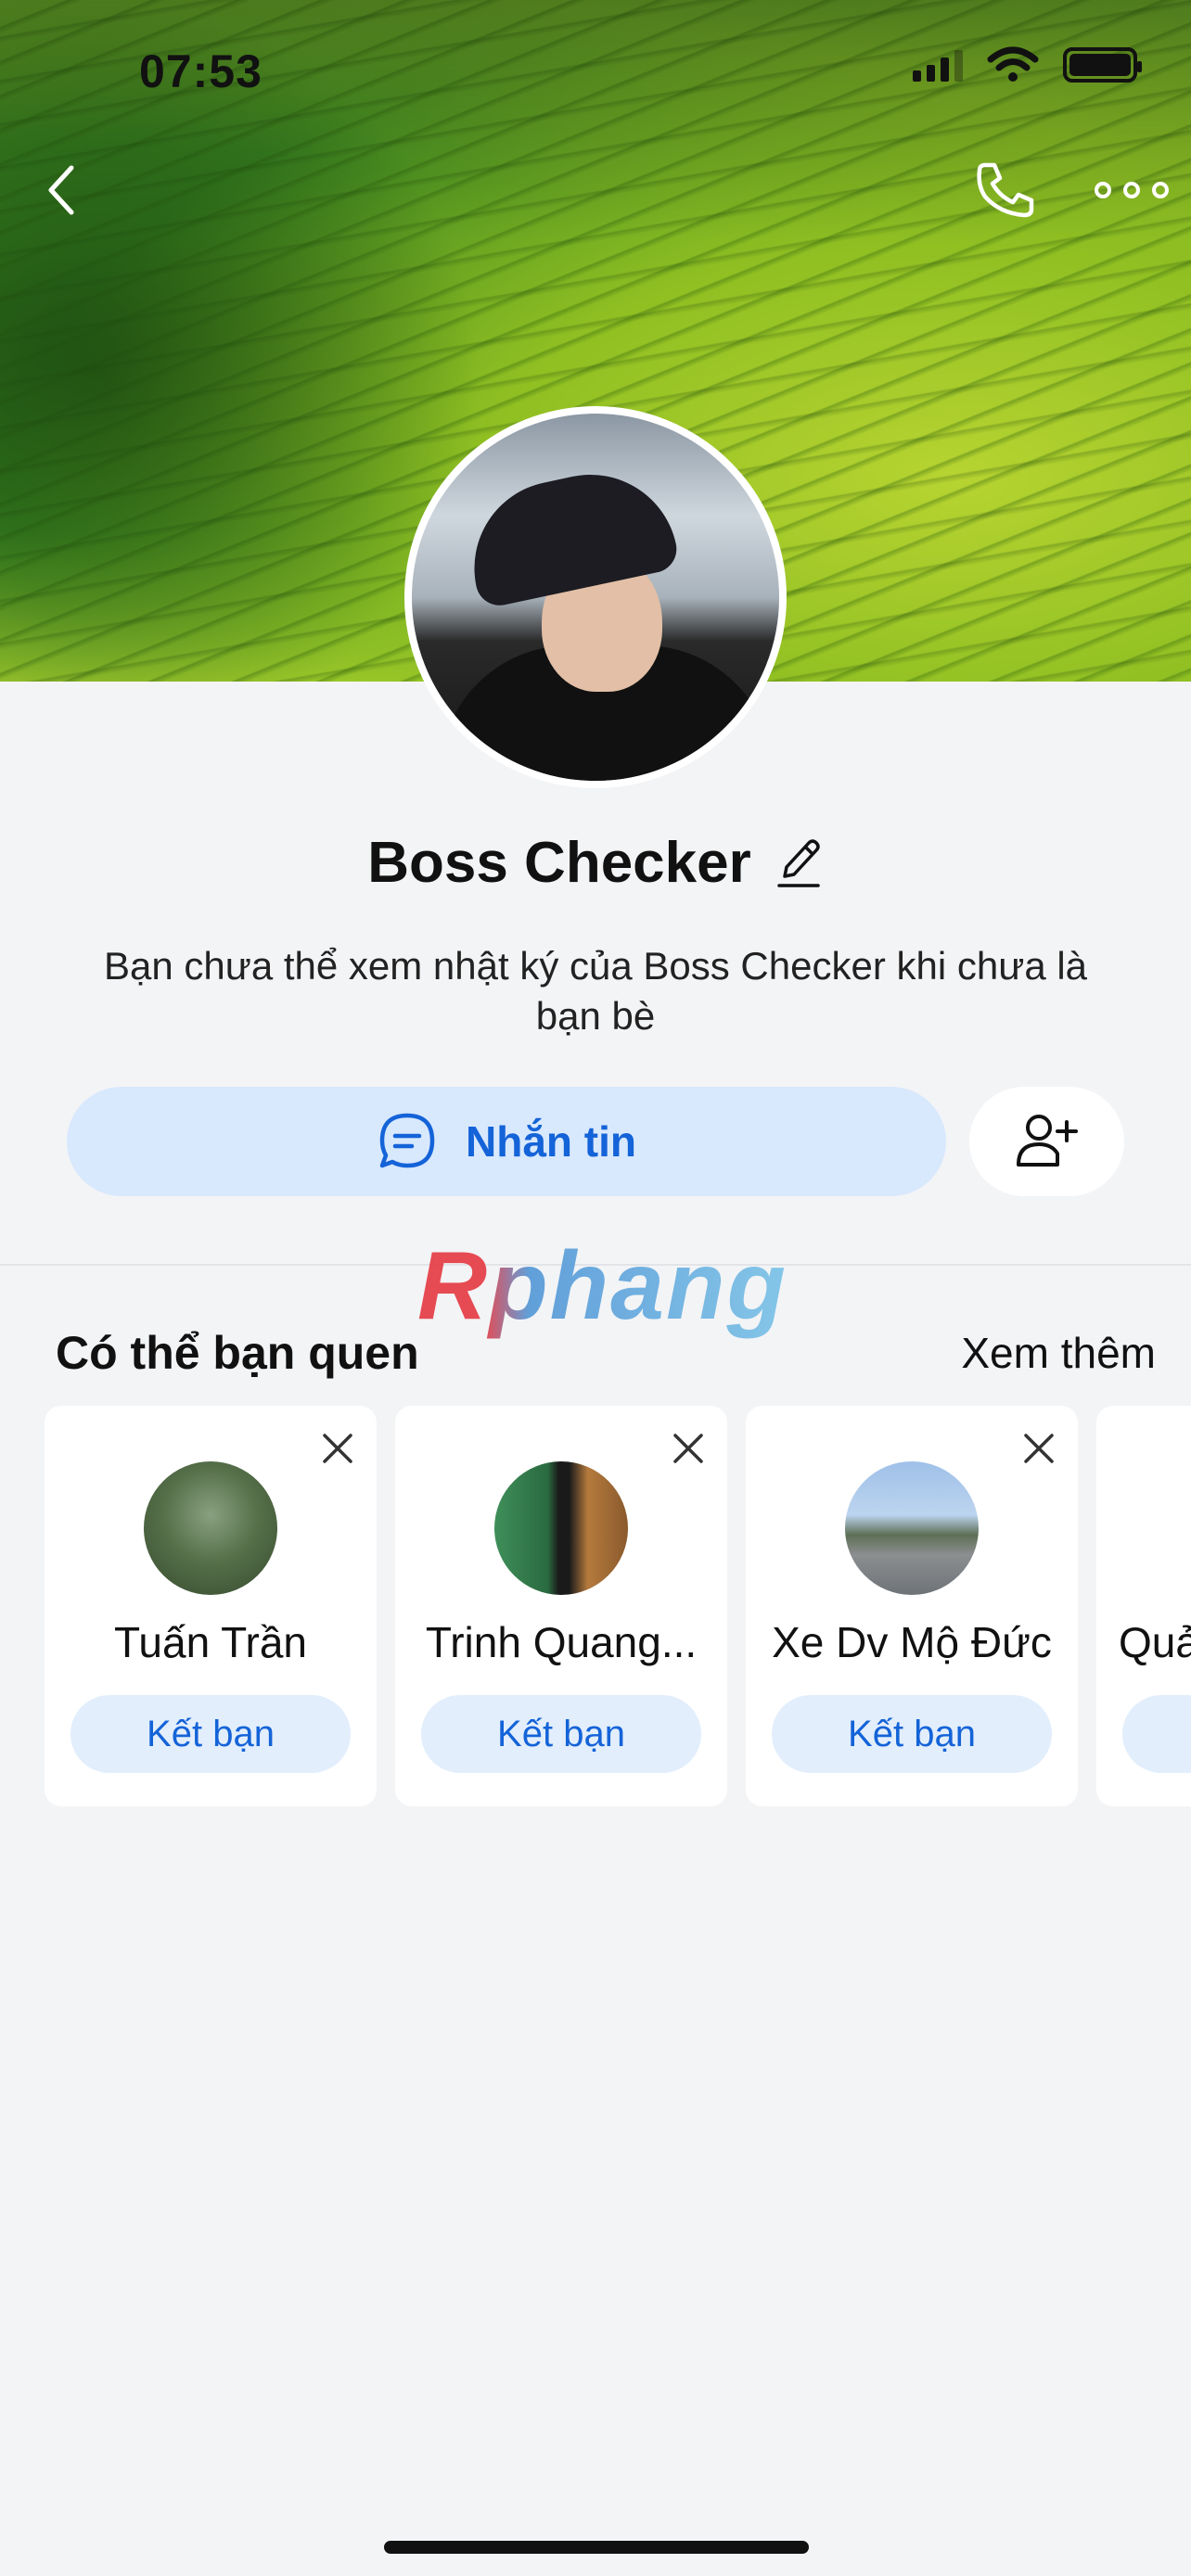 Image resolution: width=1191 pixels, height=2576 pixels. What do you see at coordinates (1058, 1353) in the screenshot?
I see `see-more-link: Xem thêm` at bounding box center [1058, 1353].